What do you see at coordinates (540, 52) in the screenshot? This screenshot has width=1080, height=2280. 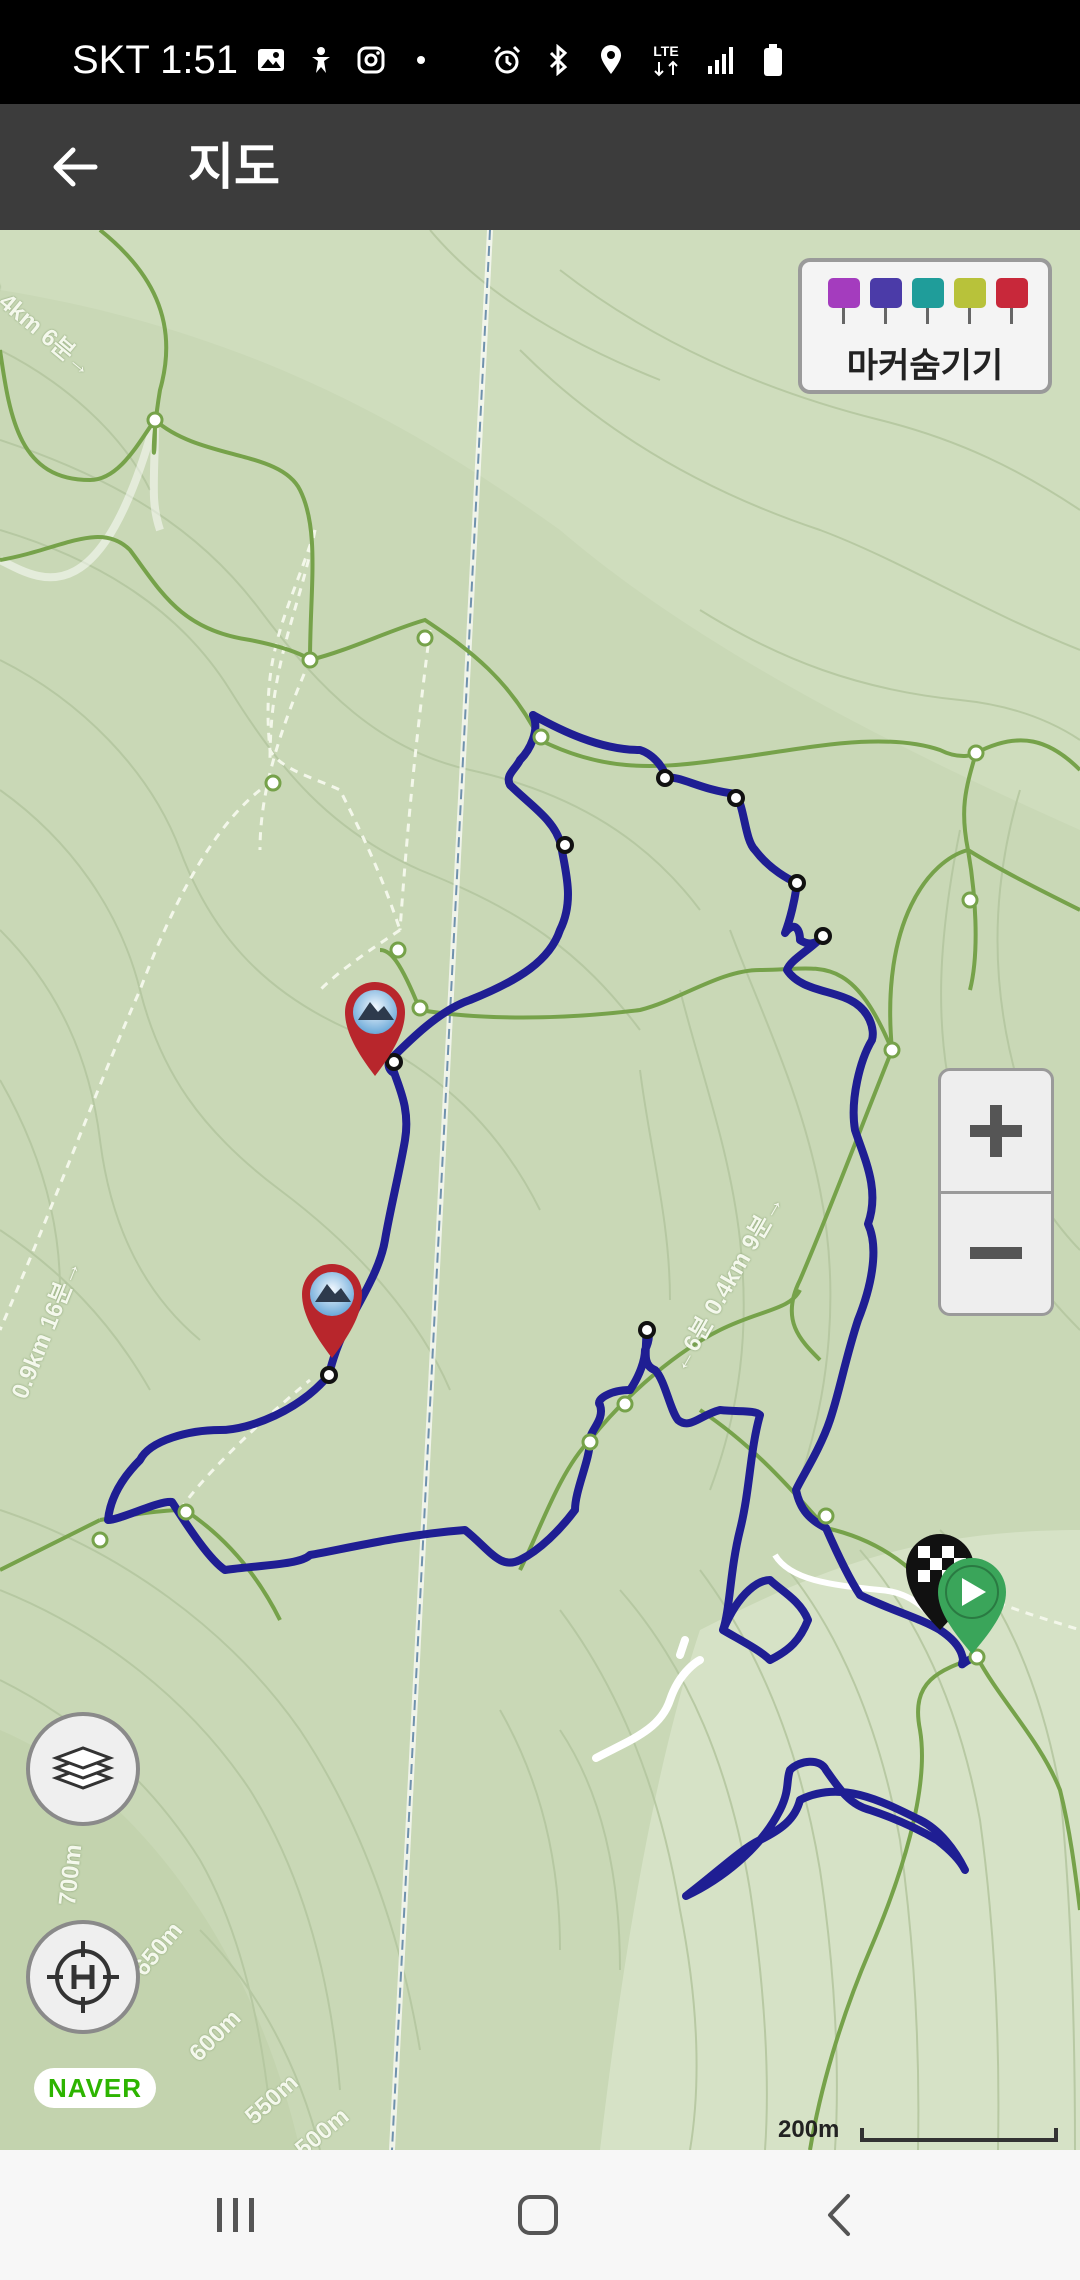 I see `status-bar: SKT 1:51 LTE` at bounding box center [540, 52].